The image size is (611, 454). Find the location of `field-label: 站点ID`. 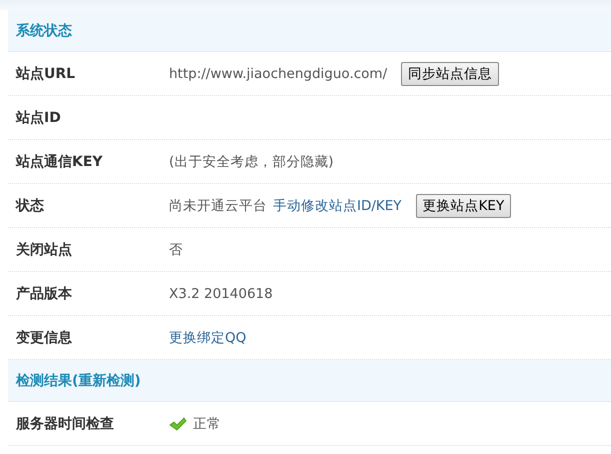

field-label: 站点ID is located at coordinates (38, 117).